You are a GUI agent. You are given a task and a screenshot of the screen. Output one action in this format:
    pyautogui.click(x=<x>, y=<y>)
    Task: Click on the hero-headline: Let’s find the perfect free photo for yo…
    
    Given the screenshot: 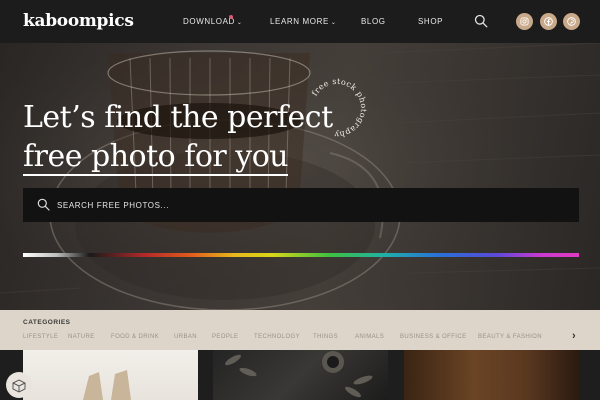 What is the action you would take?
    pyautogui.click(x=178, y=137)
    